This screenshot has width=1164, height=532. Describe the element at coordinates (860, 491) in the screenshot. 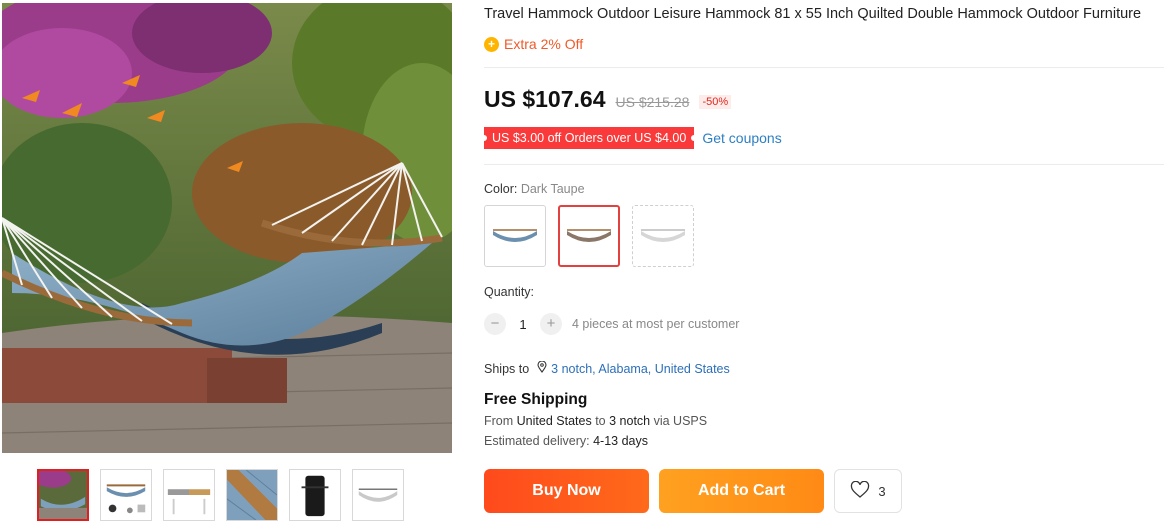

I see `heart-icon` at that location.